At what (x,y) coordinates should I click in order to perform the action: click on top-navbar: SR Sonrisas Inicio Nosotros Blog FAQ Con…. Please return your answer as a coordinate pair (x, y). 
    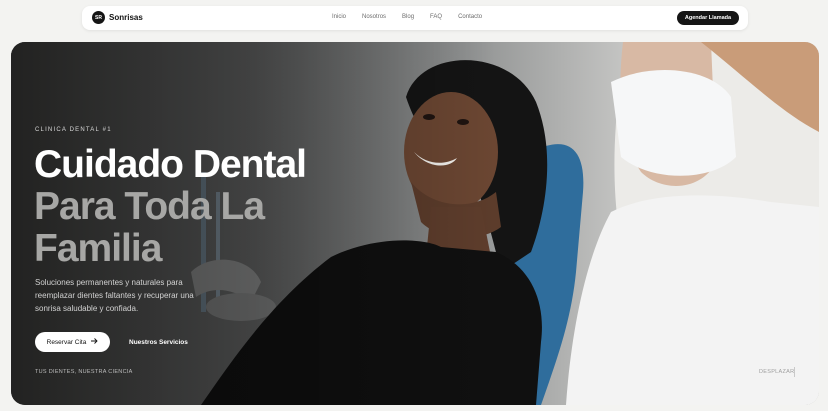
    Looking at the image, I should click on (415, 18).